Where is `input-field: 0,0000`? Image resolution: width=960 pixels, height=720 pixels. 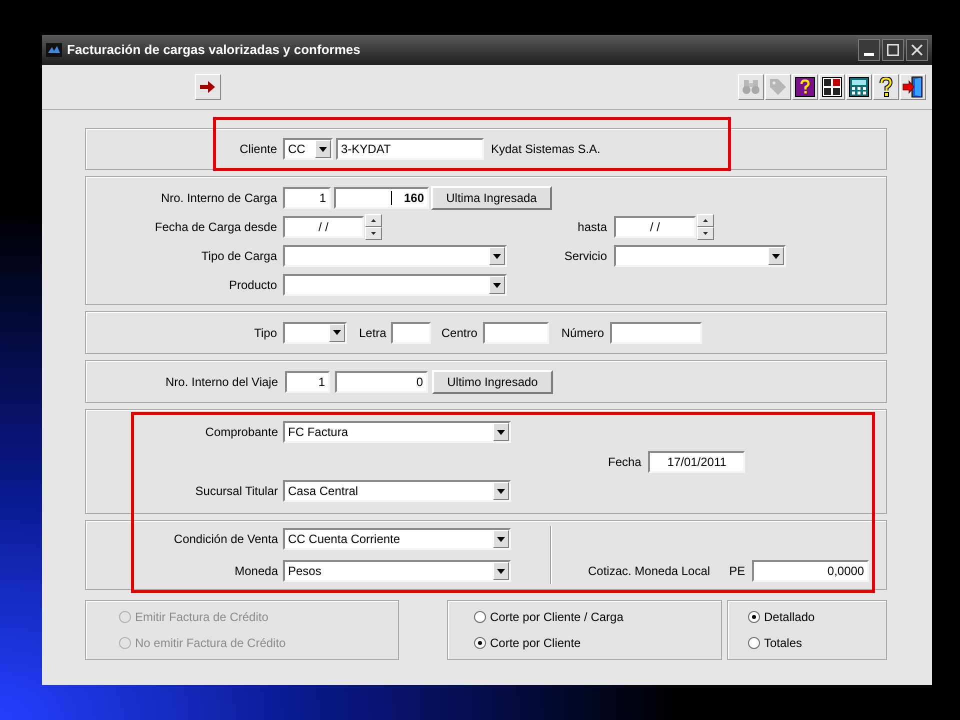 input-field: 0,0000 is located at coordinates (811, 571).